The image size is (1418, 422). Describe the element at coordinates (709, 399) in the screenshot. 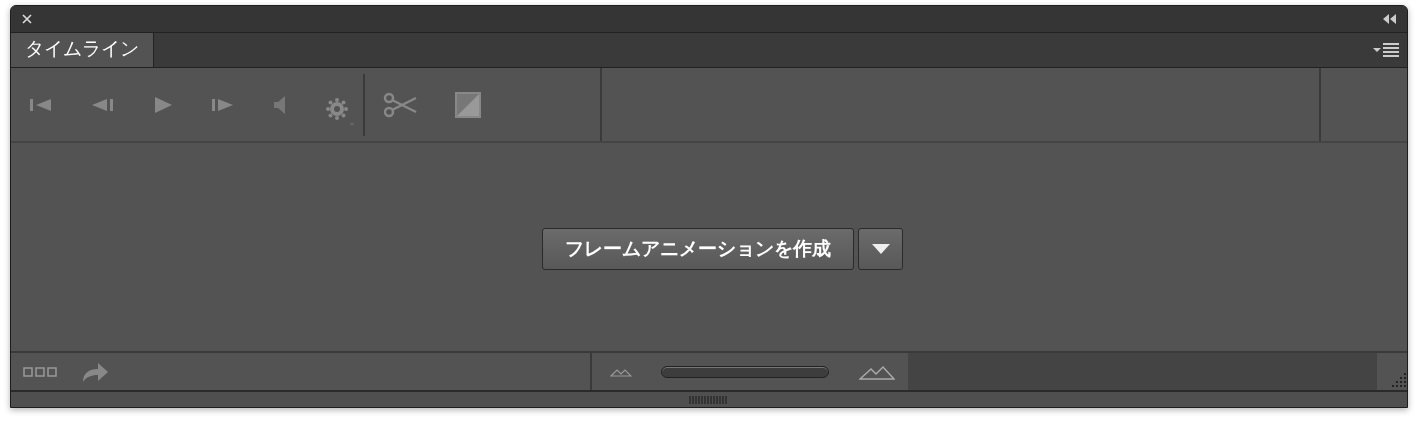

I see `drag-handle-icon` at that location.